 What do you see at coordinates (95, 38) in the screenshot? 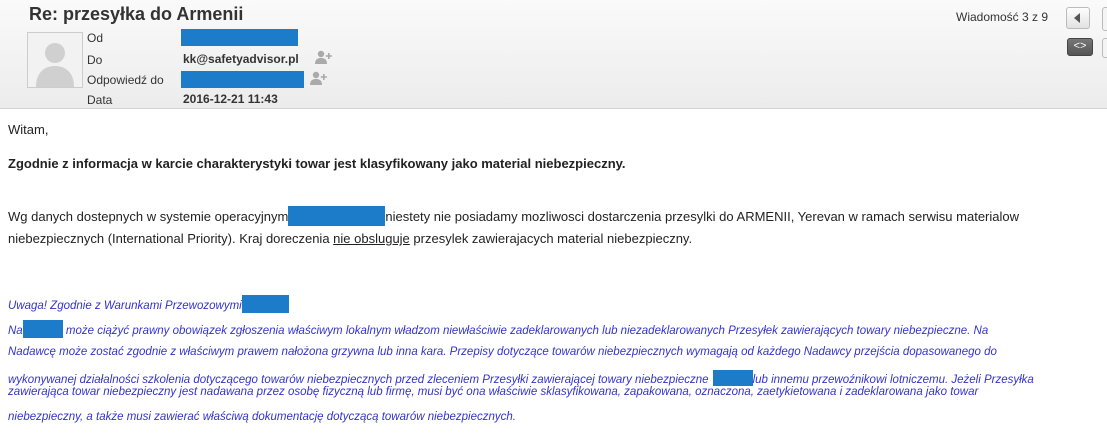
I see `from-label: Od` at bounding box center [95, 38].